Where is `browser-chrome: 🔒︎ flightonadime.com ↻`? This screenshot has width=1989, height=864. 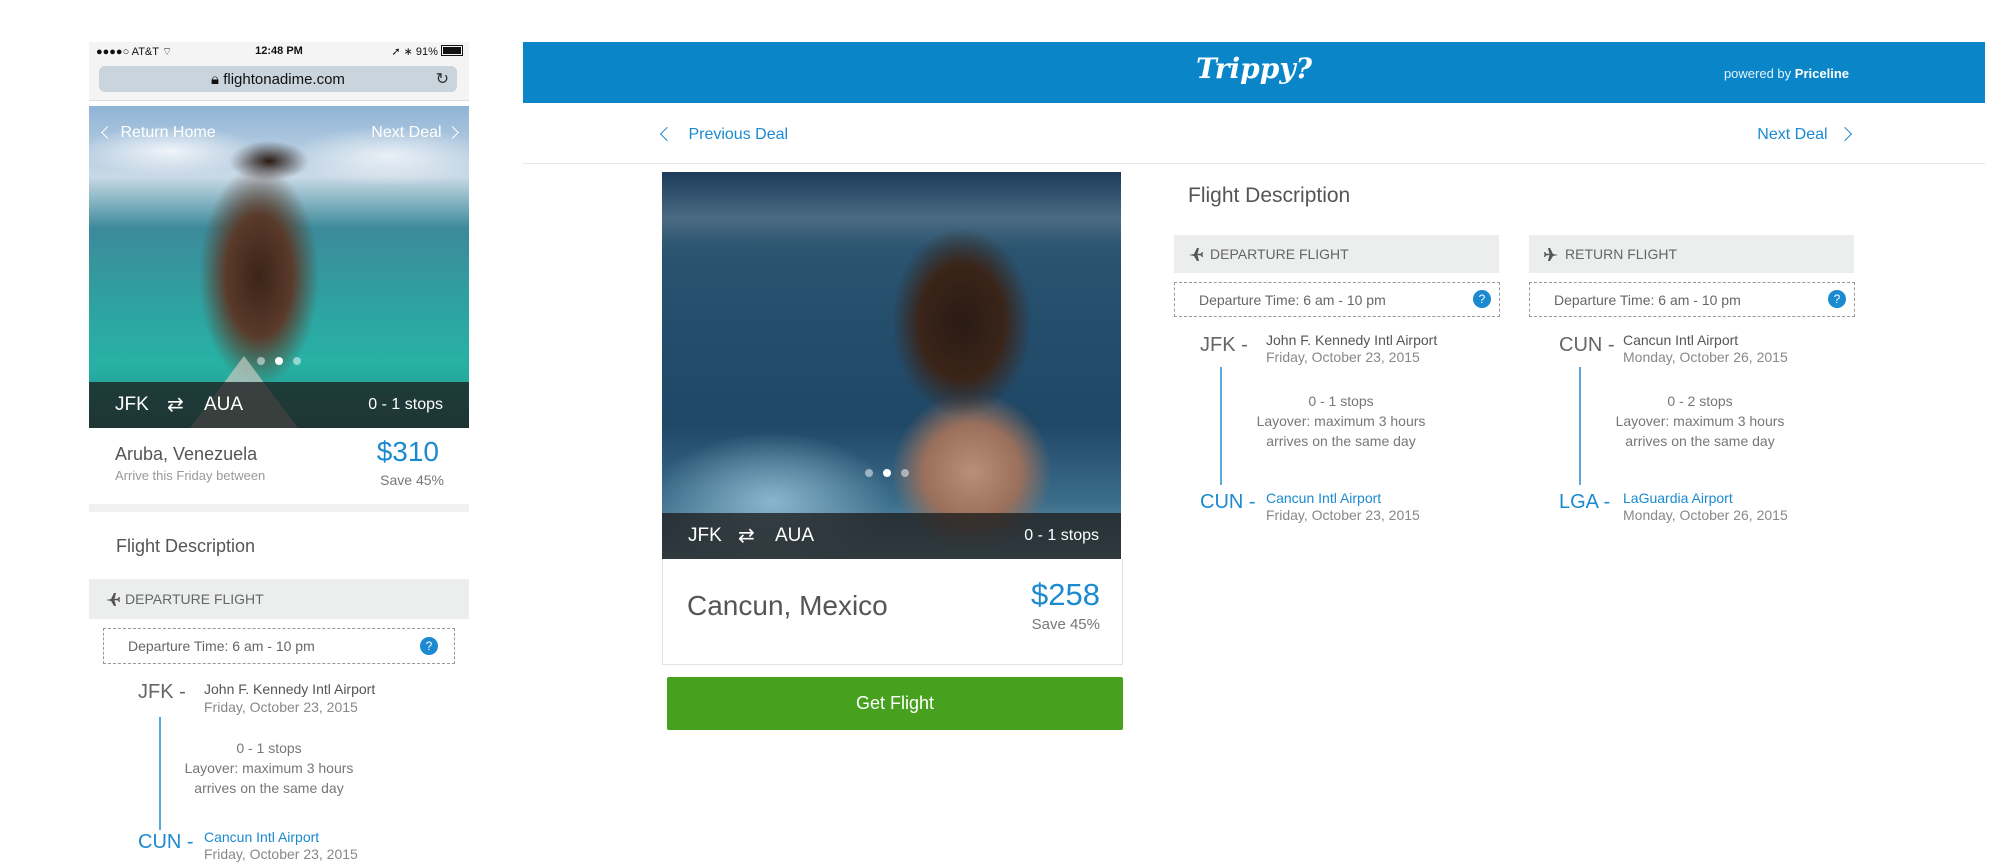 browser-chrome: 🔒︎ flightonadime.com ↻ is located at coordinates (279, 81).